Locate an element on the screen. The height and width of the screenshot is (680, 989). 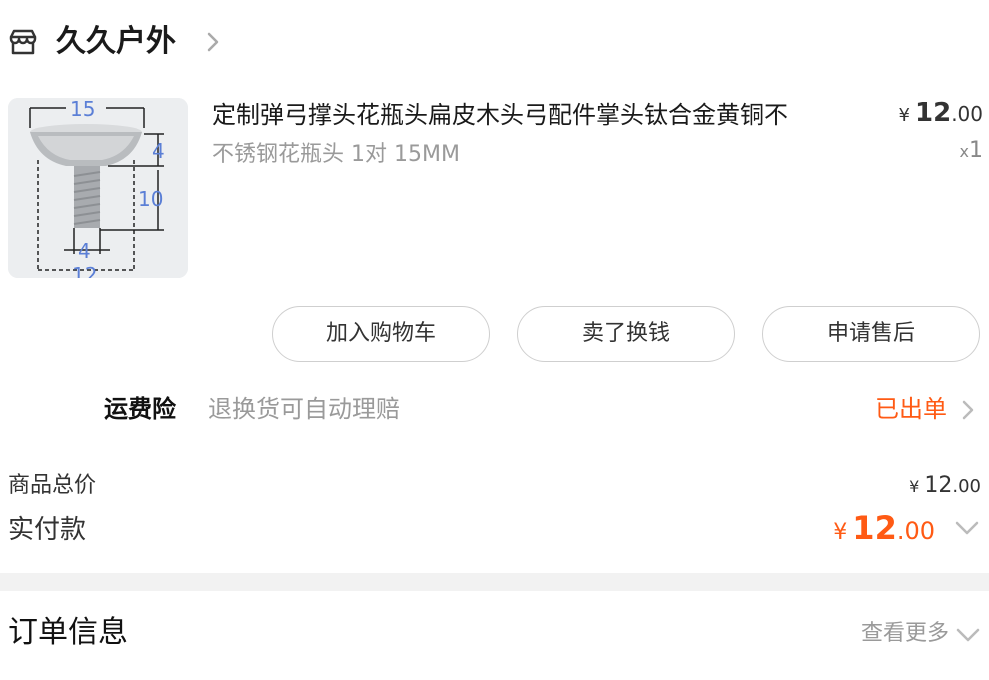
image-dim-label: 12 is located at coordinates (84, 270).